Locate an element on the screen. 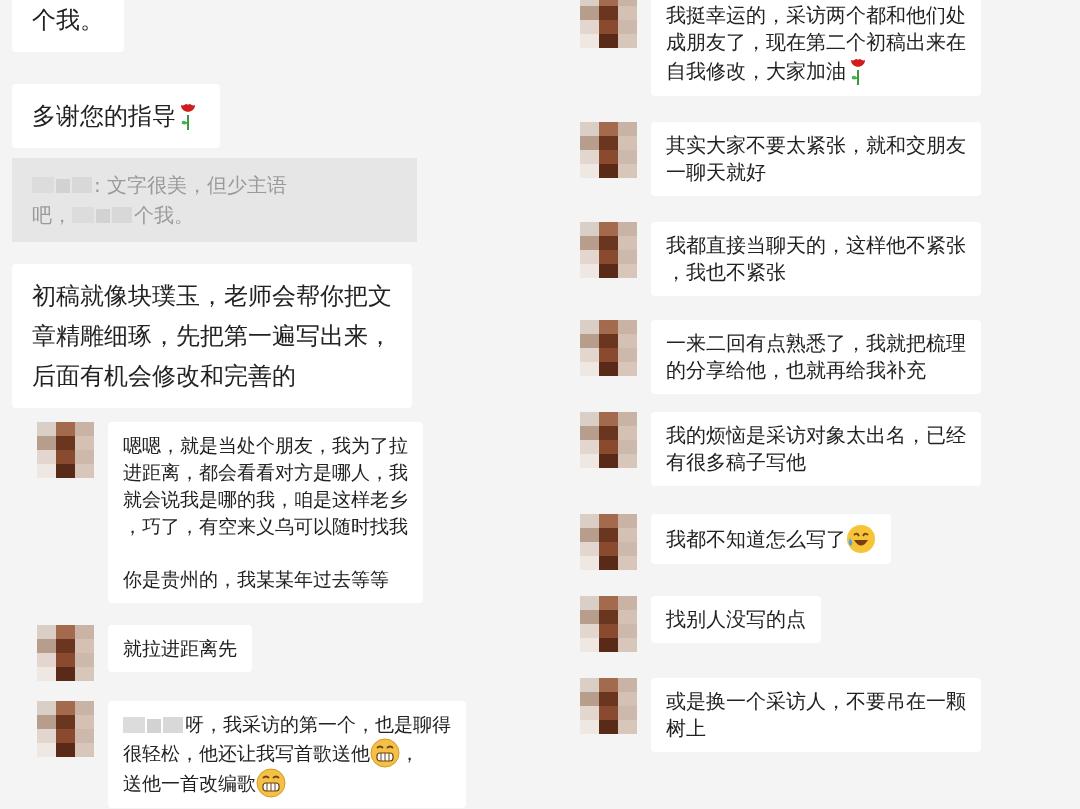  message-text: 树上 is located at coordinates (686, 728).